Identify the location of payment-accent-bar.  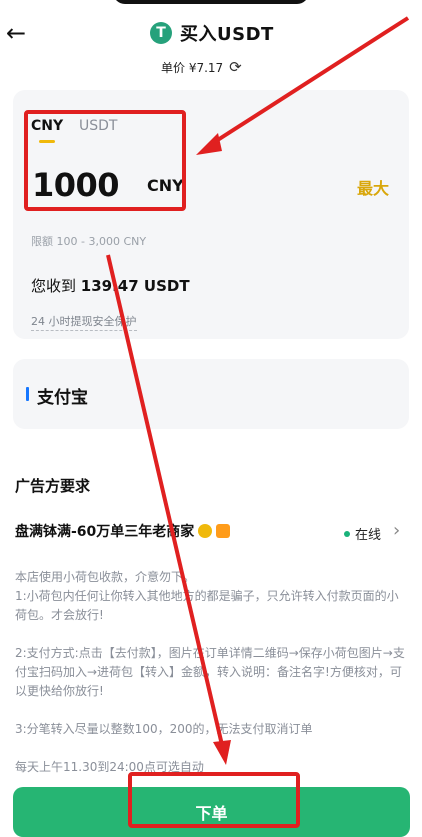
(27, 394).